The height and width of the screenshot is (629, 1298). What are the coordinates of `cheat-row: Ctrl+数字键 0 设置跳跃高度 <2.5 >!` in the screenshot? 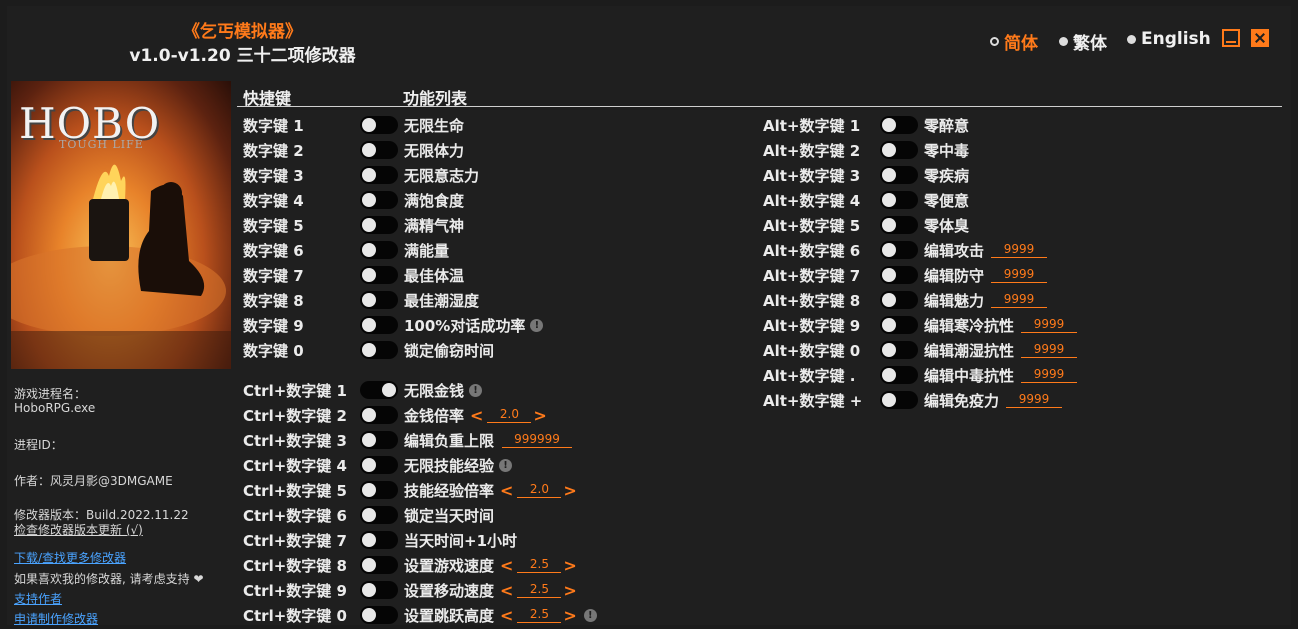 It's located at (420, 615).